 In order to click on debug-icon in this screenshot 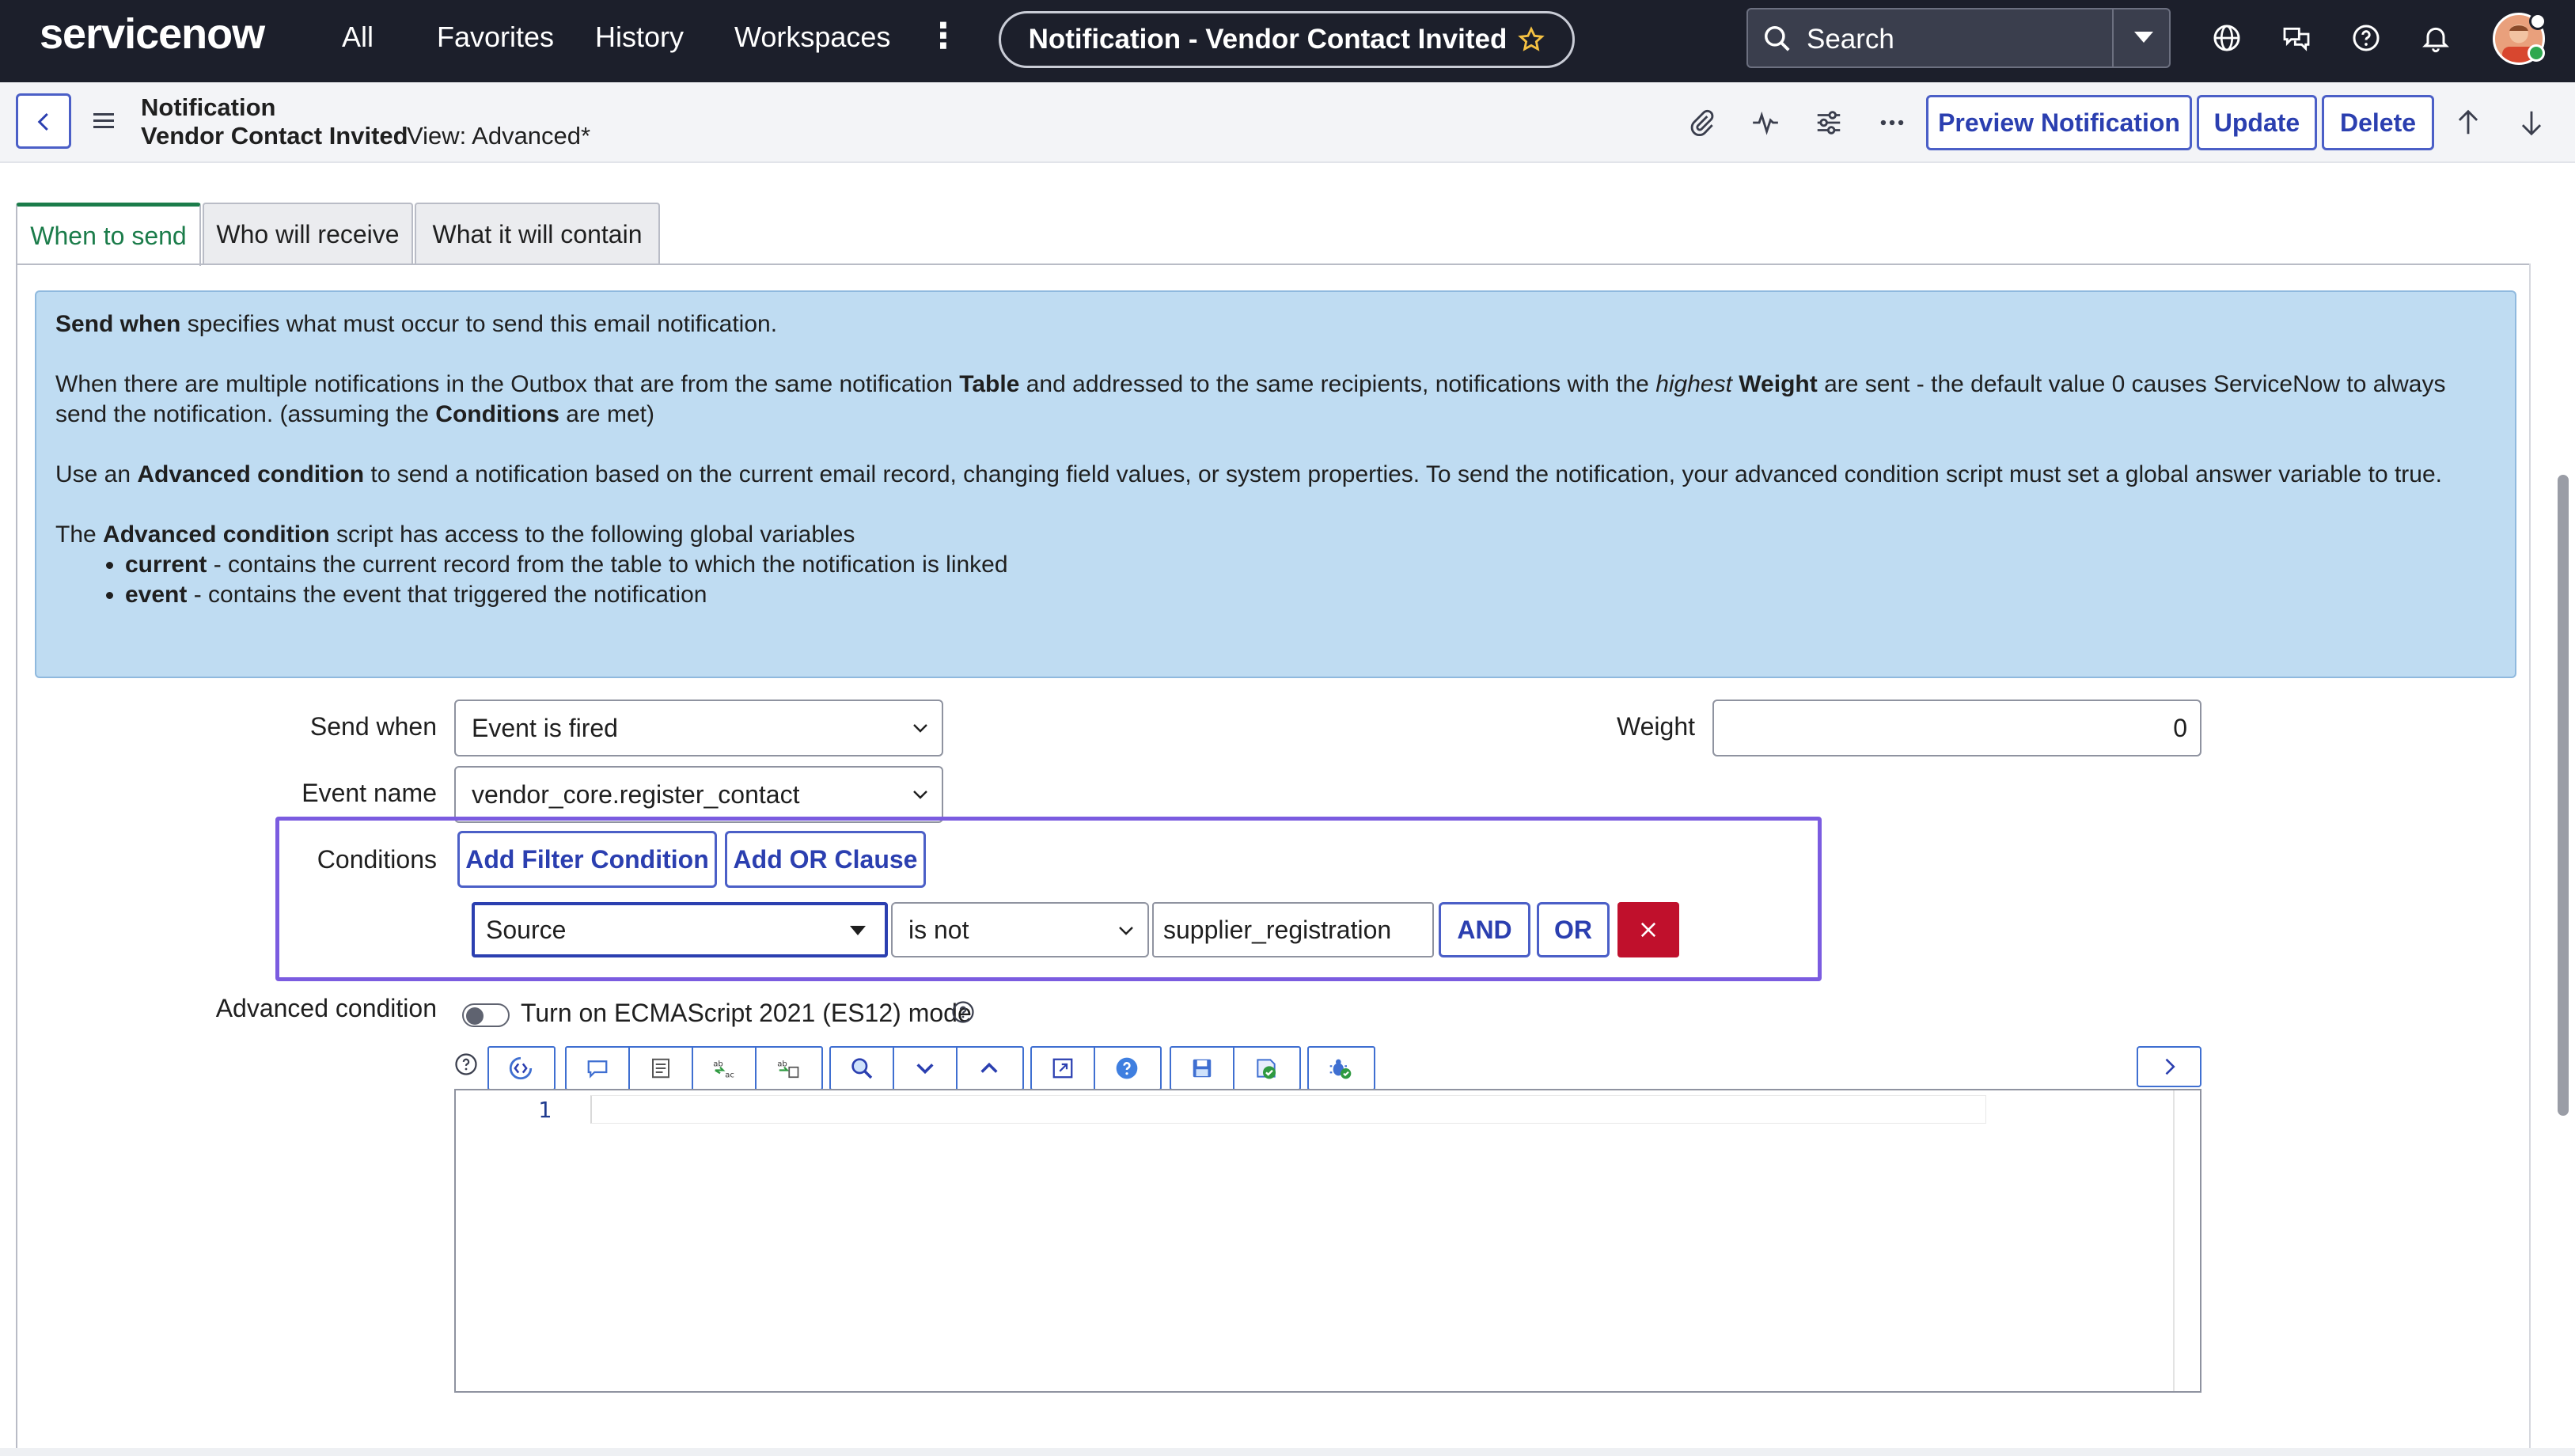, I will do `click(1340, 1068)`.